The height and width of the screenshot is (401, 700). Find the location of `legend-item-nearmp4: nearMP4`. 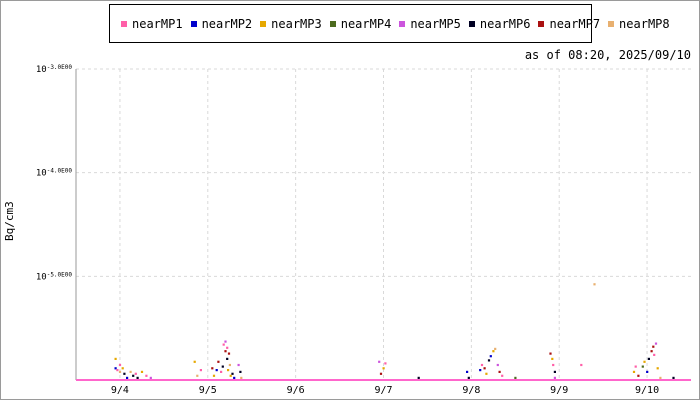

legend-item-nearmp4: nearMP4 is located at coordinates (360, 23).